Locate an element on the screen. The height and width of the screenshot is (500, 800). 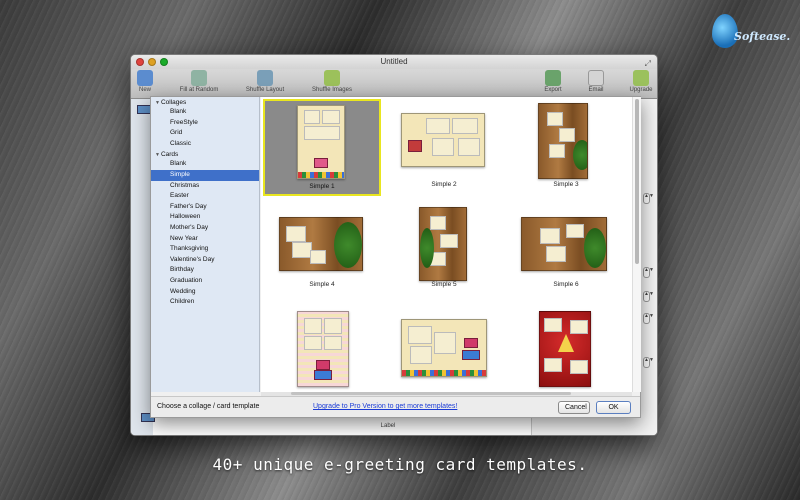
sidebar-item-graduation: Graduation is located at coordinates (205, 281).